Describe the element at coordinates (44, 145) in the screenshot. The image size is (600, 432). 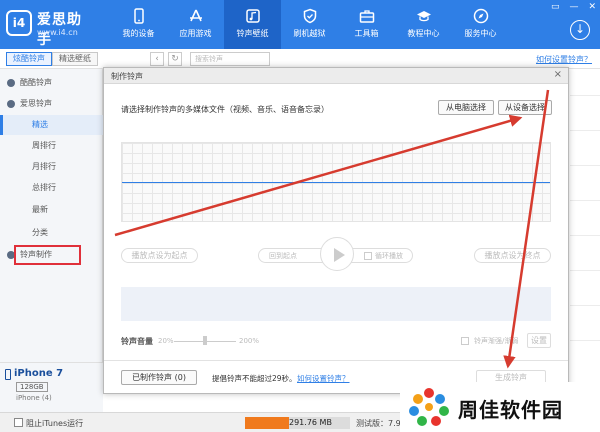
I see `sidebar-item-label: 周排行` at that location.